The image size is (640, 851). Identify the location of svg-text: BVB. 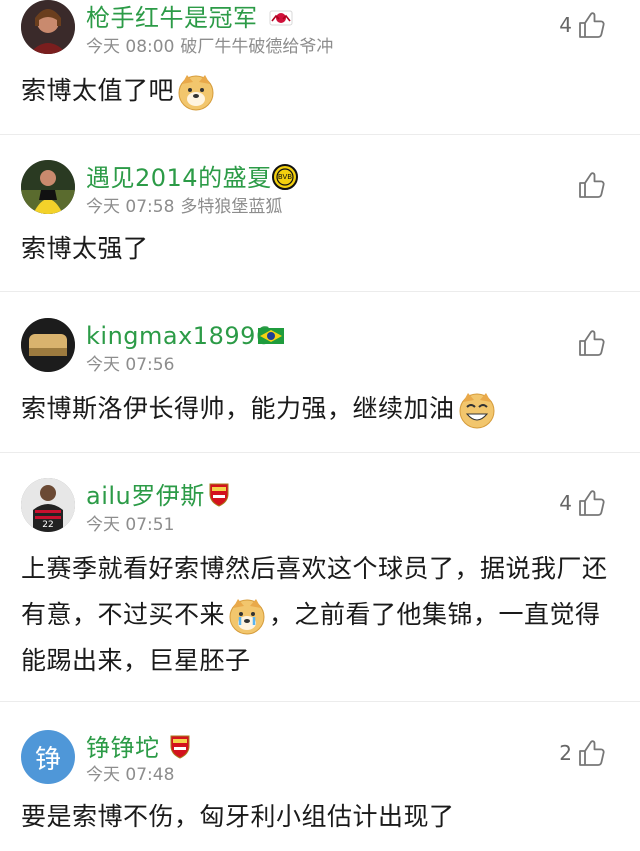
(285, 177).